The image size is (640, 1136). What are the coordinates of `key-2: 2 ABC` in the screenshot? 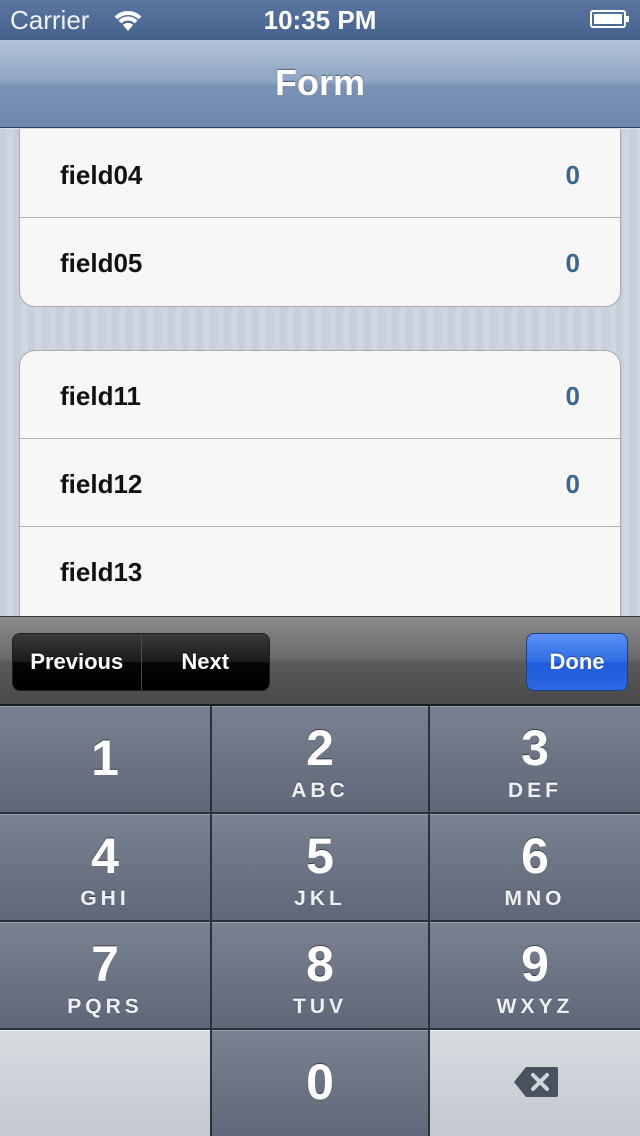 It's located at (320, 759).